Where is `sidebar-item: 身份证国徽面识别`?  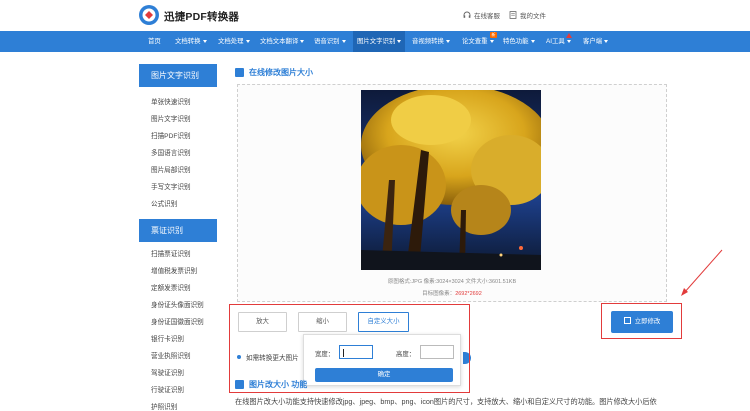 sidebar-item: 身份证国徽面识别 is located at coordinates (178, 322).